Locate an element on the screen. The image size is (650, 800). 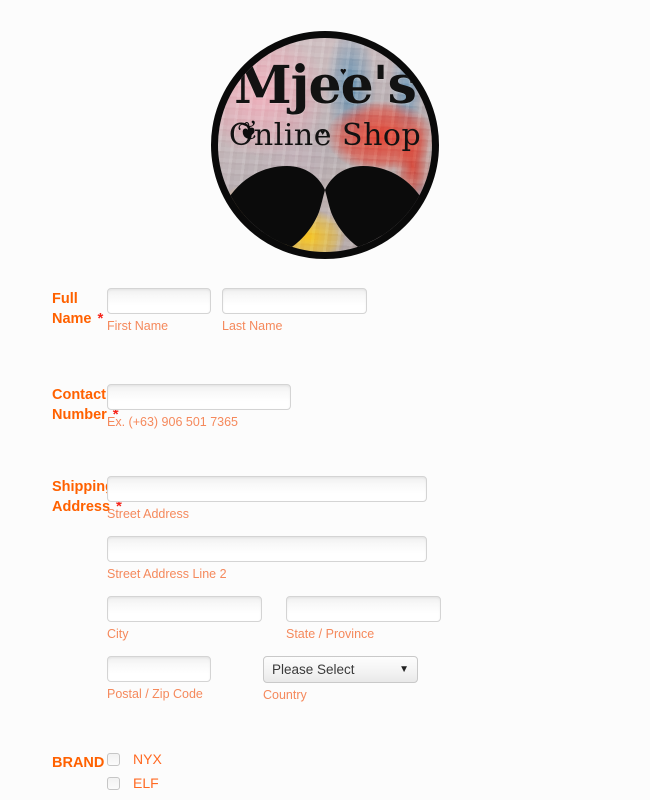
checkbox-label-elf: ELF is located at coordinates (146, 783).